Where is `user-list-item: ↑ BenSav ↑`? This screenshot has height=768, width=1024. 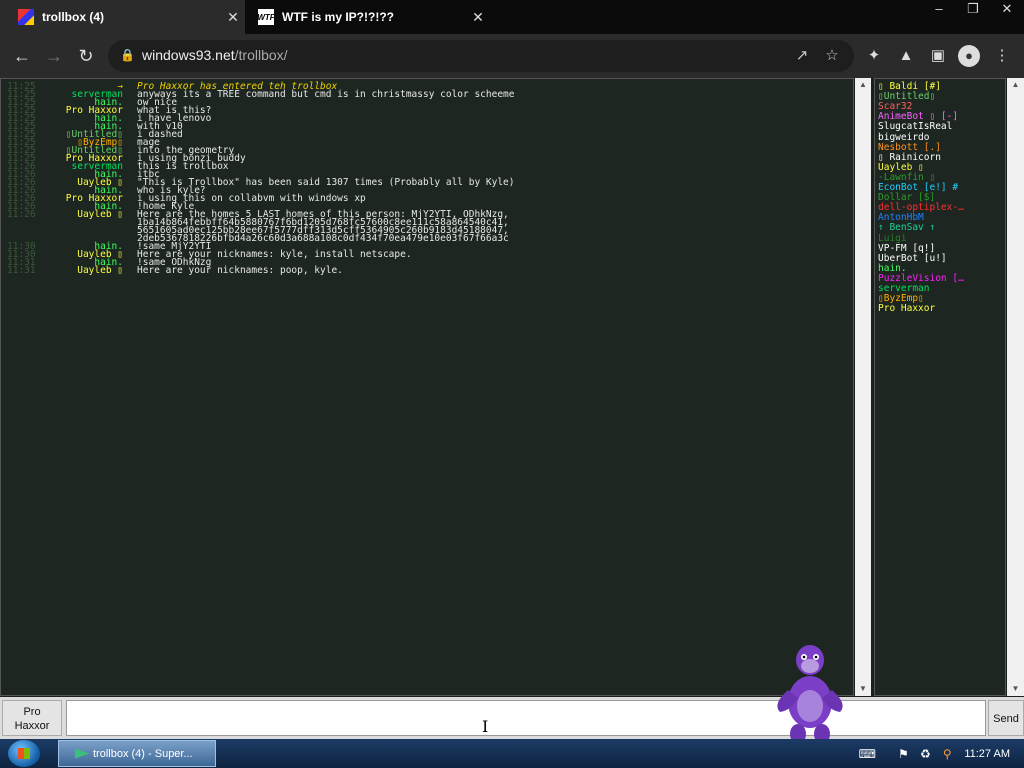
user-list-item: ↑ BenSav ↑ is located at coordinates (906, 228).